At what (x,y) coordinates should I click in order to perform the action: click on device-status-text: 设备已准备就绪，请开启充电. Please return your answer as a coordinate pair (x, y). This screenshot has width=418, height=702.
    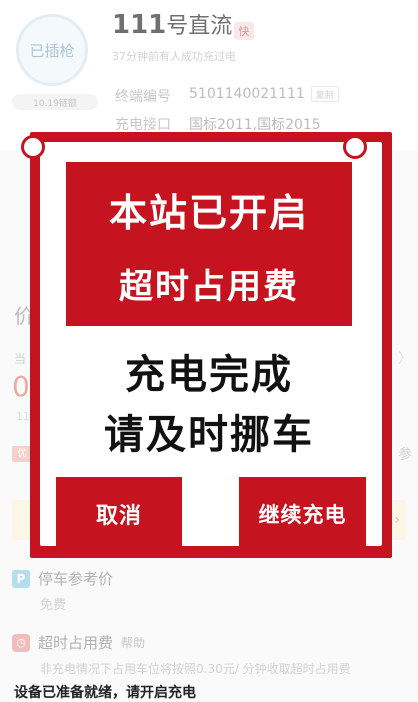
    Looking at the image, I should click on (105, 693).